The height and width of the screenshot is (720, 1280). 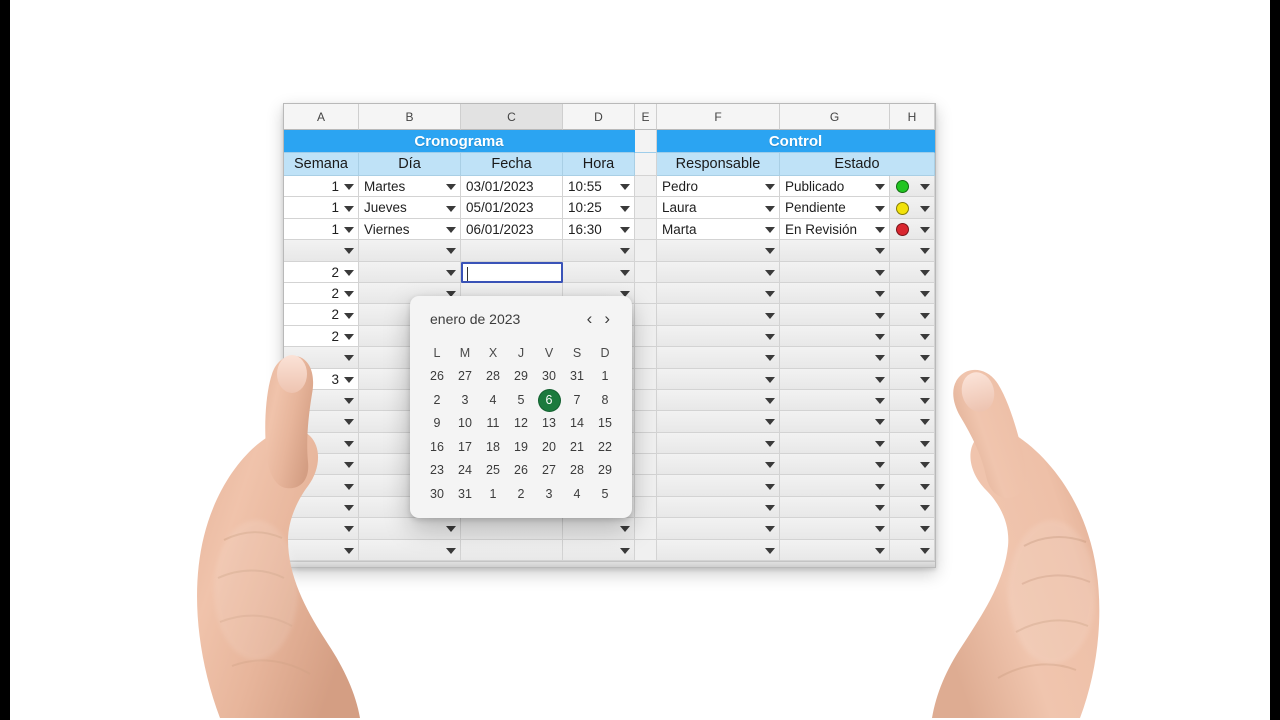 What do you see at coordinates (512, 187) in the screenshot?
I see `cell-fecha: 03/01/2023` at bounding box center [512, 187].